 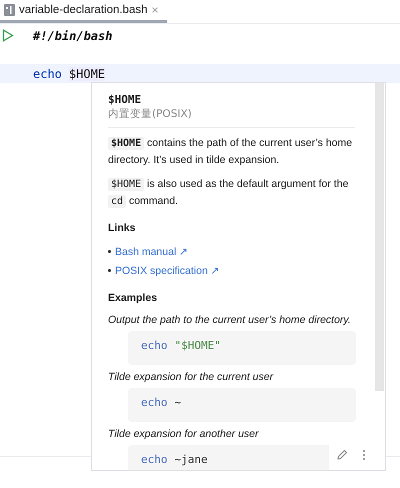 I want to click on file-tab: variable-declaration.bash ×, so click(x=83, y=11).